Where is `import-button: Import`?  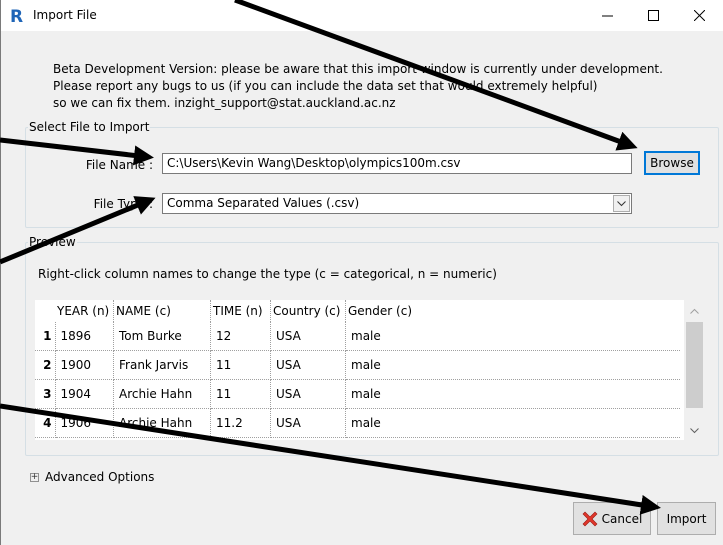 import-button: Import is located at coordinates (686, 518).